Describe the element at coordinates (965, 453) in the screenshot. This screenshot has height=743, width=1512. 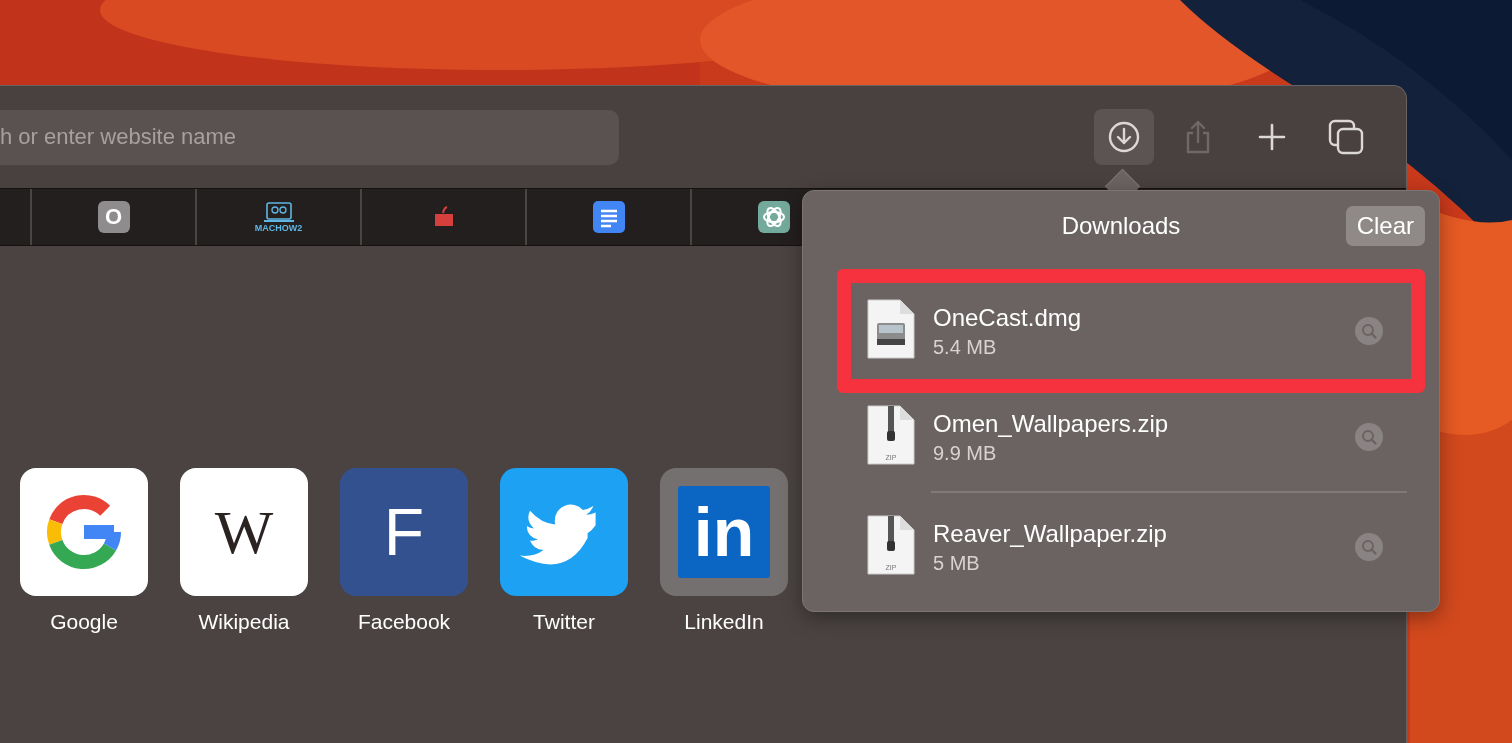
I see `file-size: 9.9 MB` at that location.